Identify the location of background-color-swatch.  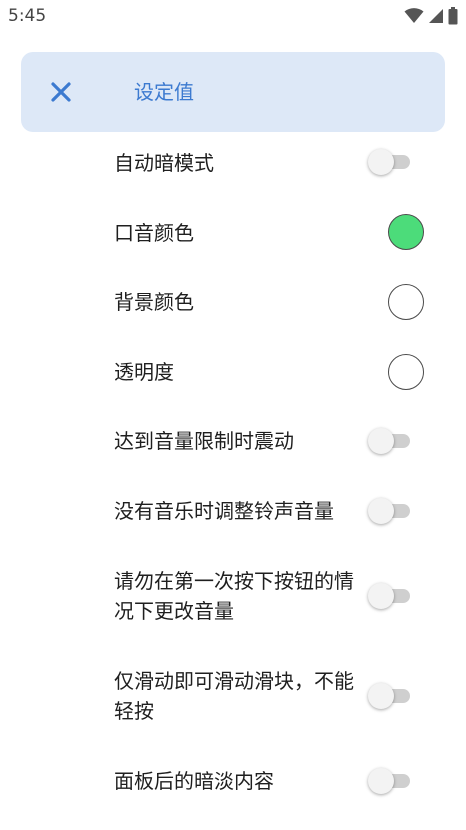
(406, 302).